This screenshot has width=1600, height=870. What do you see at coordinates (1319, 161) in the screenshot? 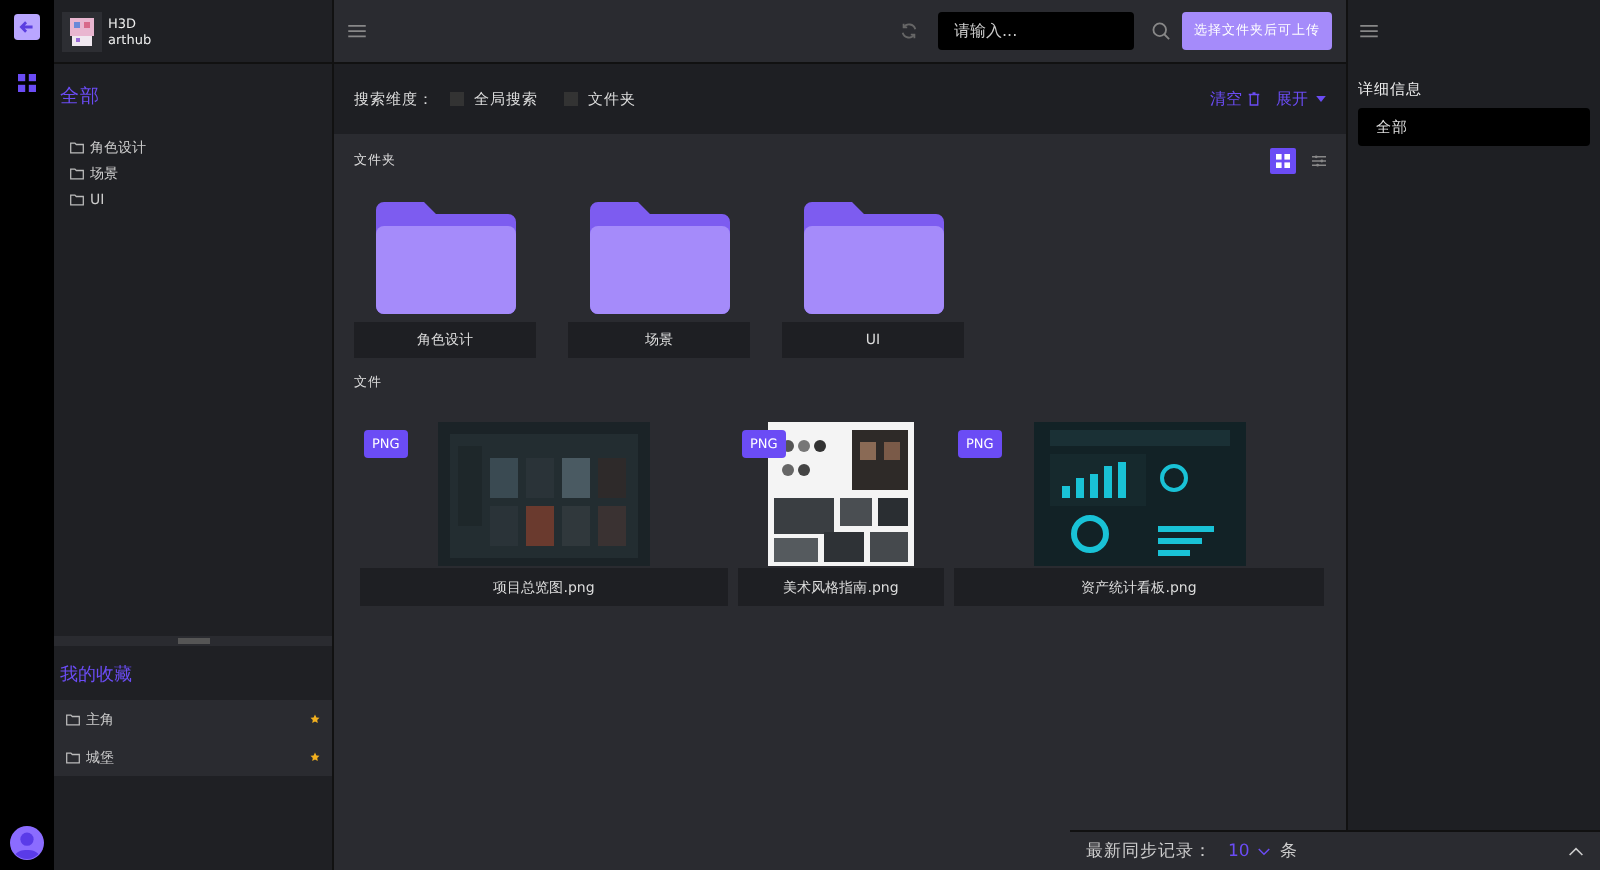
I see `sliders-icon` at bounding box center [1319, 161].